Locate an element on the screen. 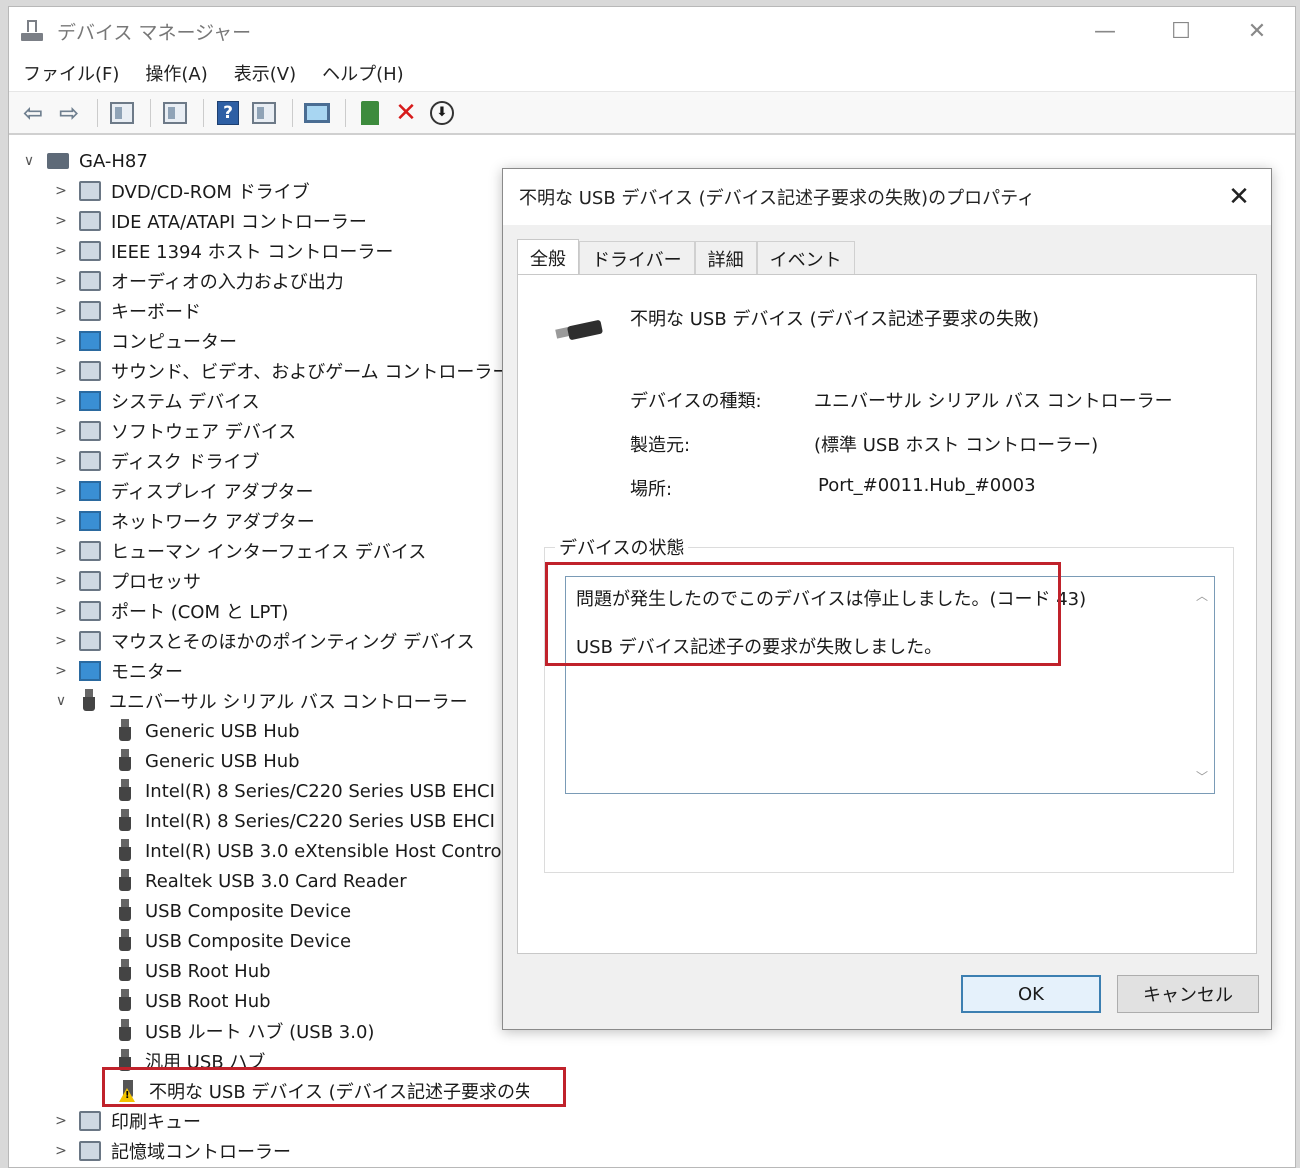 The image size is (1300, 1168). device-type-label: デバイスの種類: is located at coordinates (696, 401).